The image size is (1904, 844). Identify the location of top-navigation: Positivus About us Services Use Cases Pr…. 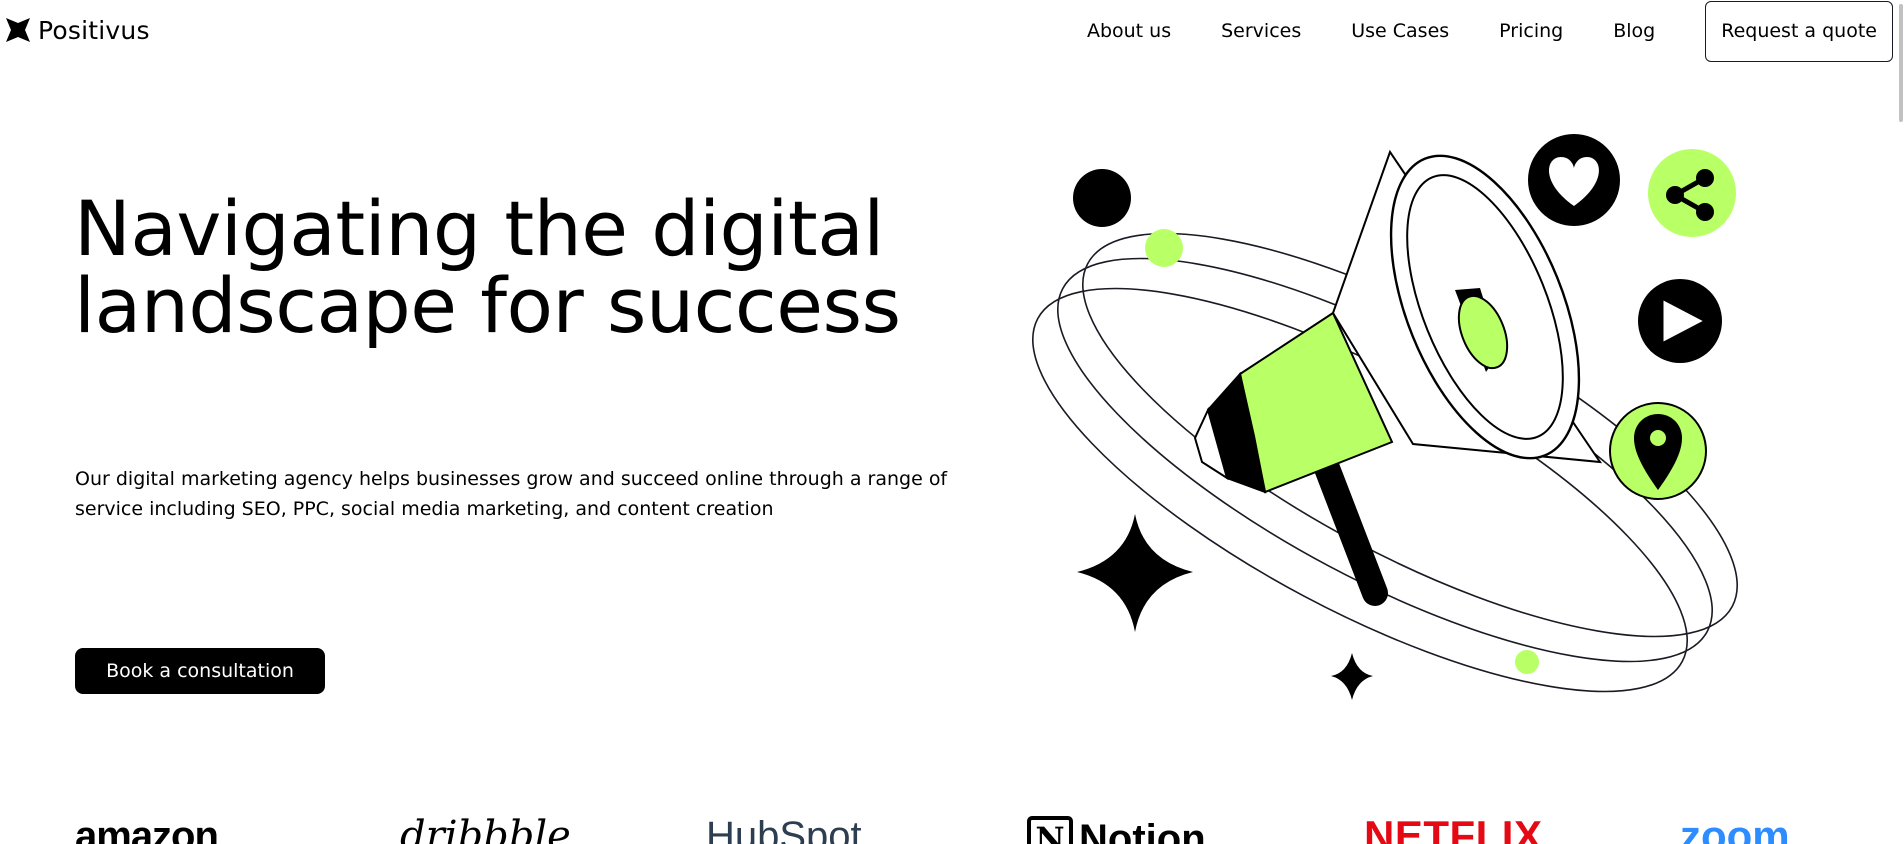
(952, 31).